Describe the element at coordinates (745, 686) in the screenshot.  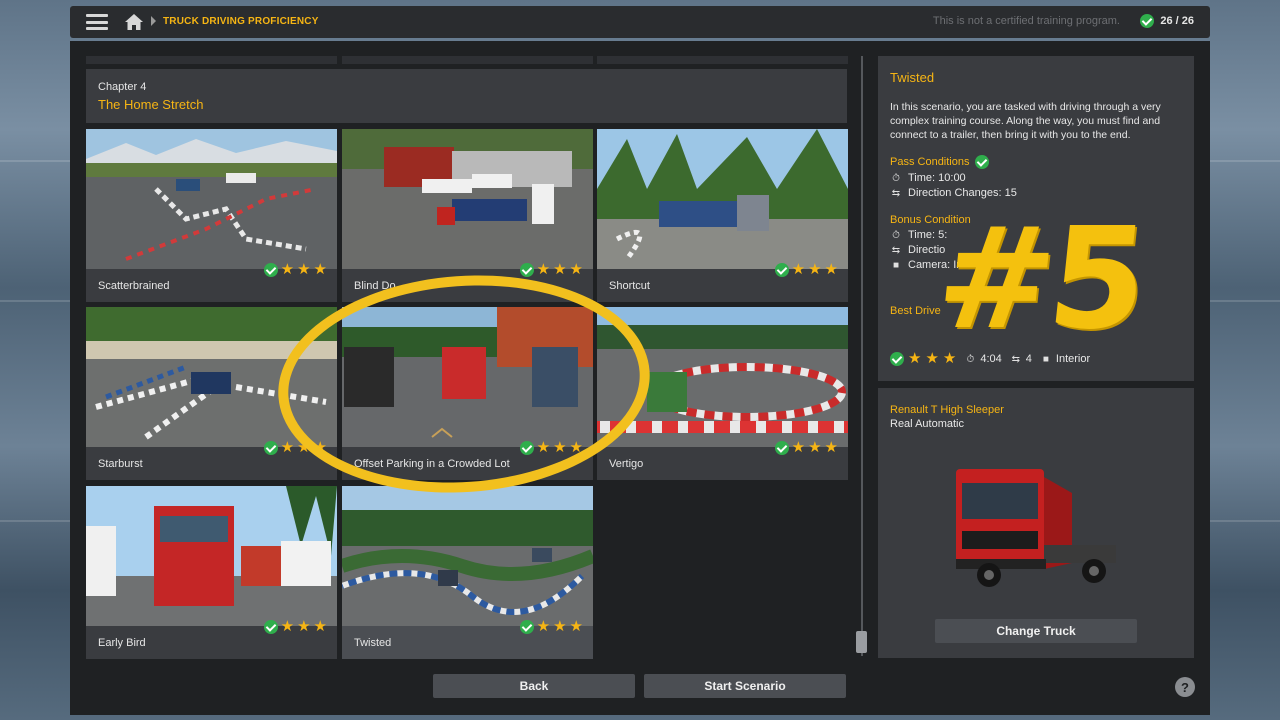
I see `start-scenario-button: Start Scenario` at that location.